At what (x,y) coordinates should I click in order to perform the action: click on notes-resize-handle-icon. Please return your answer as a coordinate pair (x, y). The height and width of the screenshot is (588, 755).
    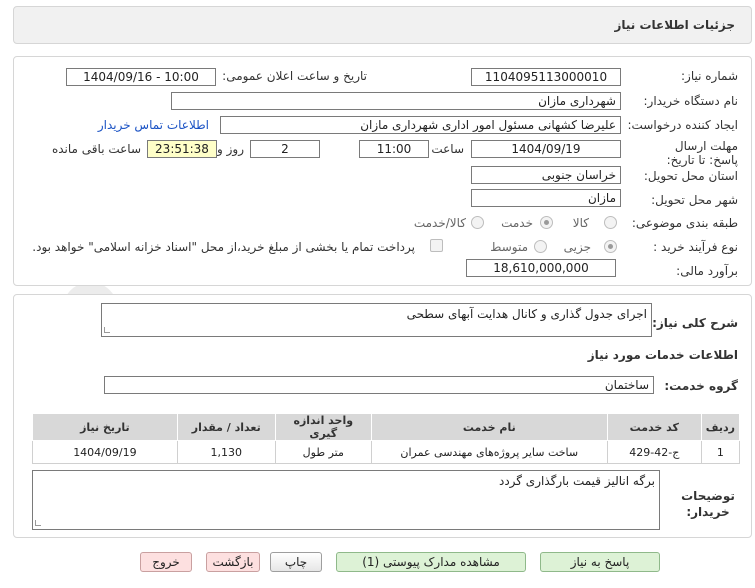
    Looking at the image, I should click on (38, 523).